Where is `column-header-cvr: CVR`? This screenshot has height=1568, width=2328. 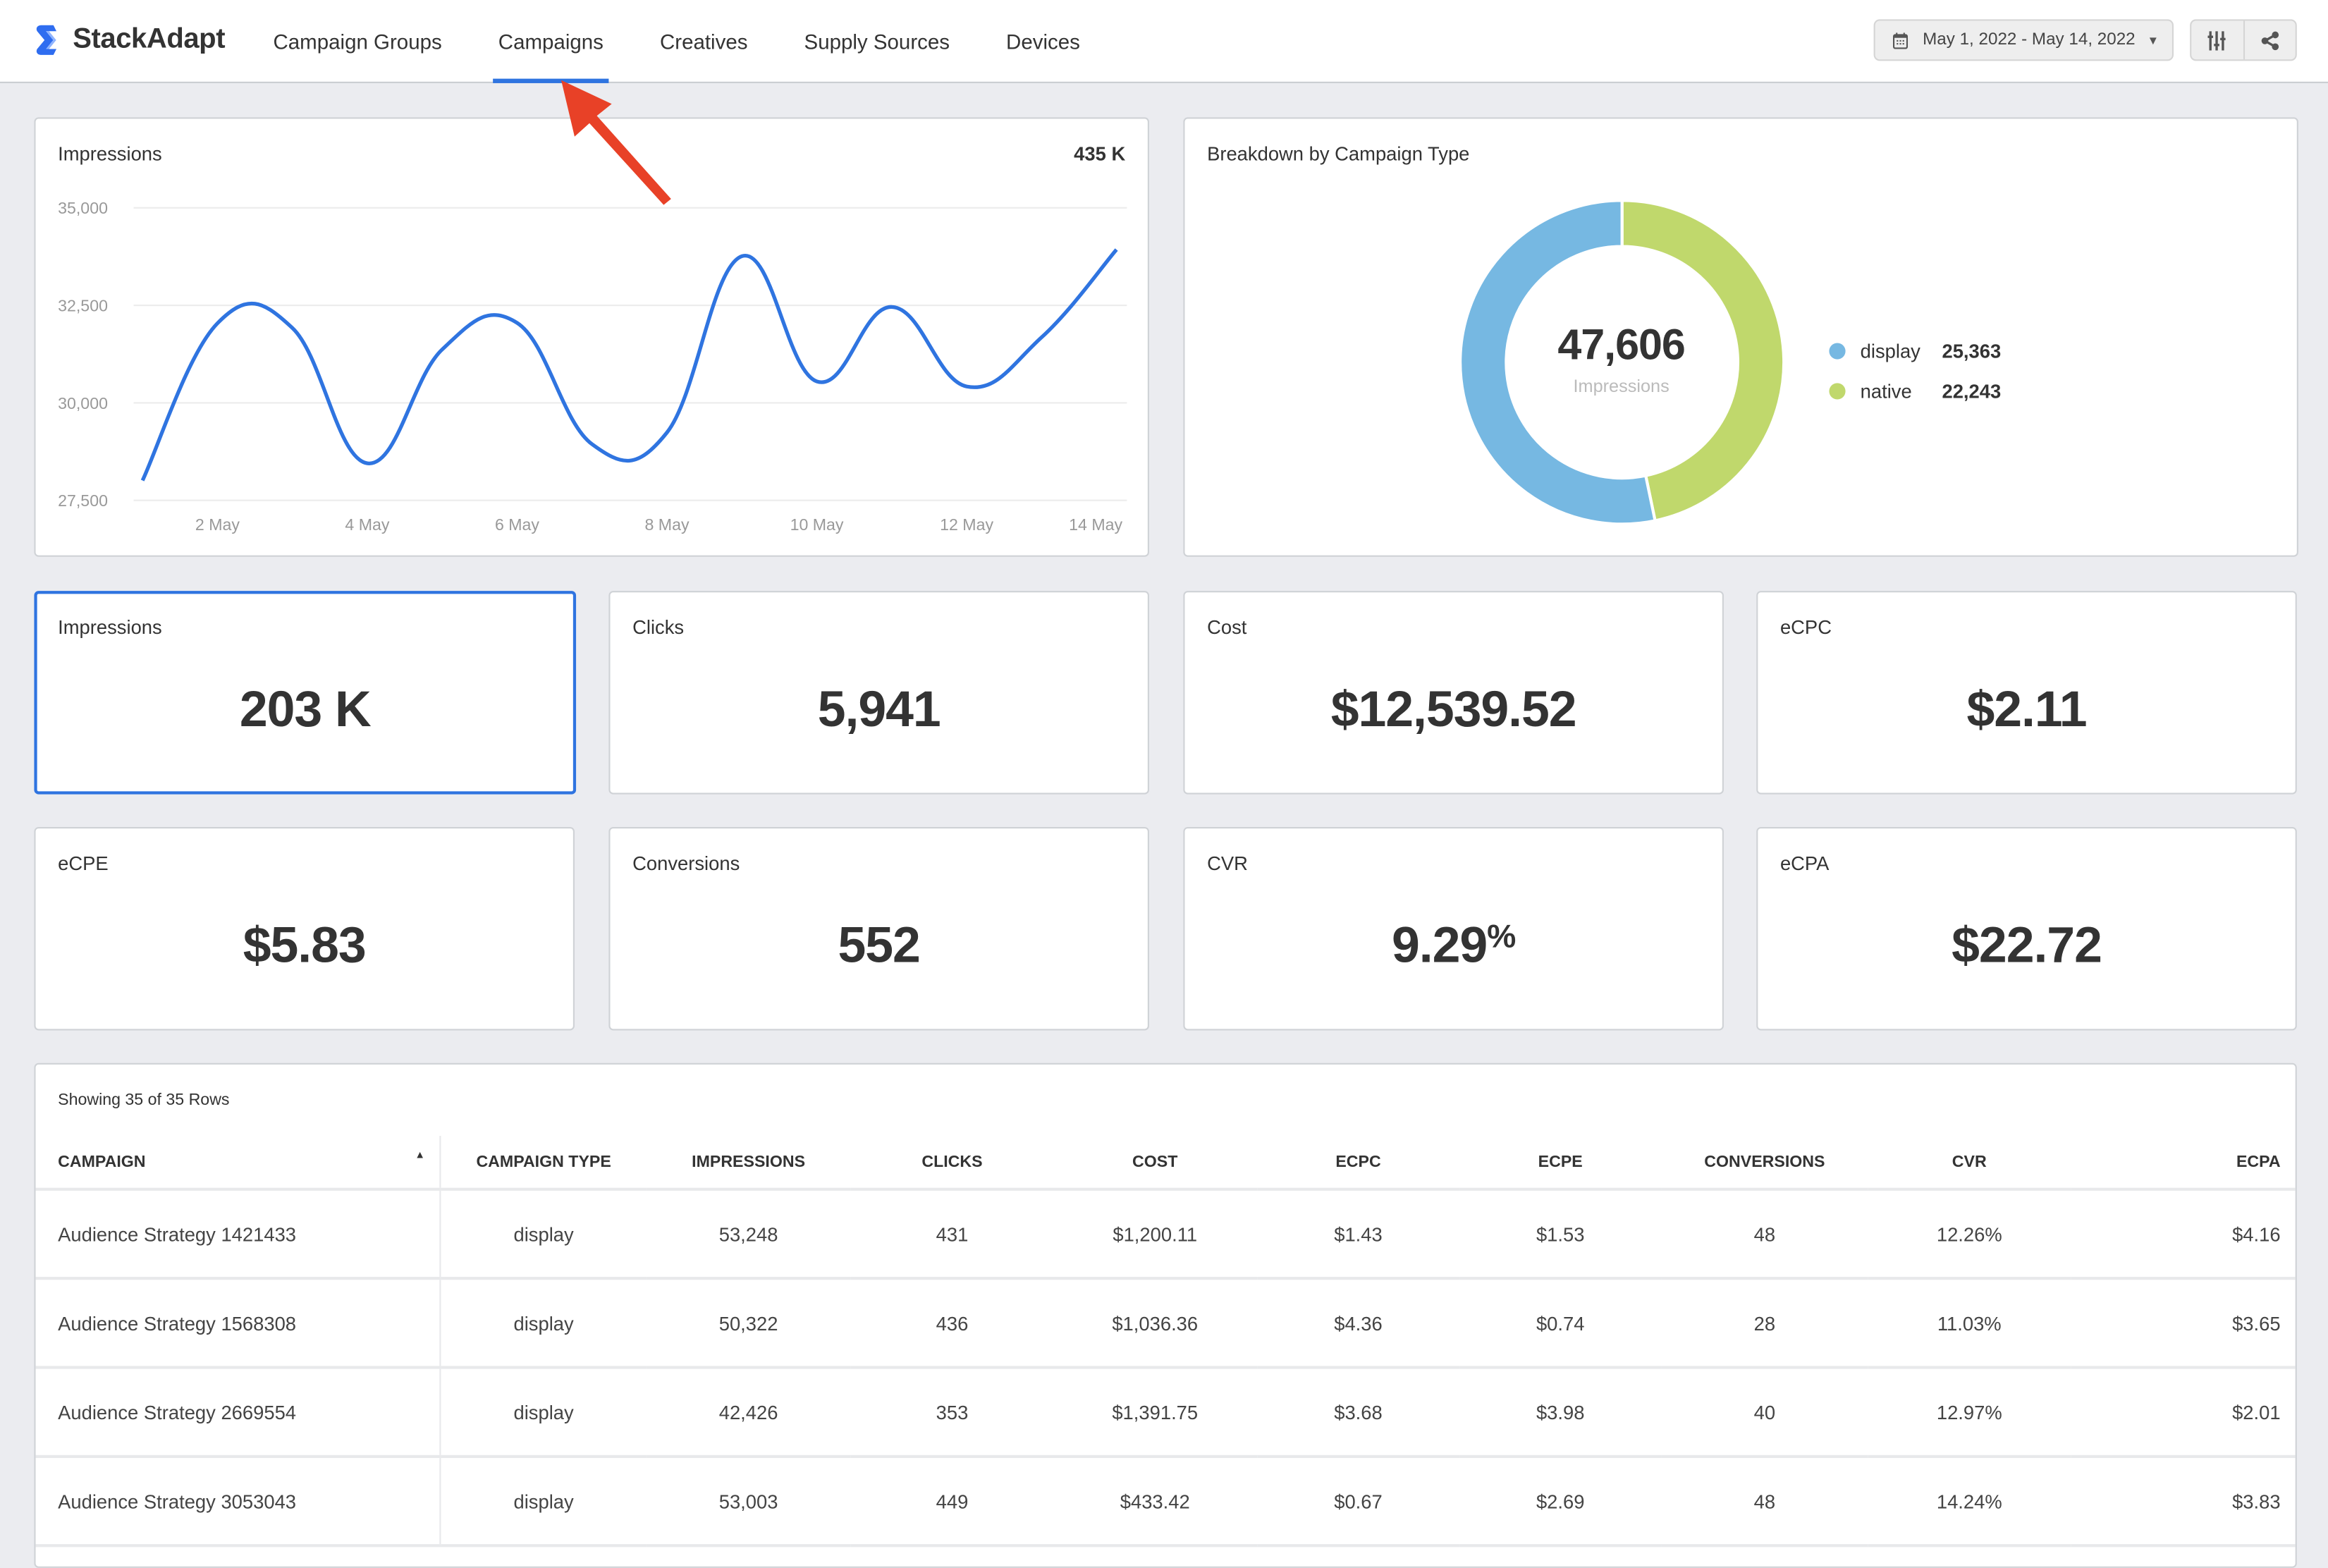
column-header-cvr: CVR is located at coordinates (1970, 1163).